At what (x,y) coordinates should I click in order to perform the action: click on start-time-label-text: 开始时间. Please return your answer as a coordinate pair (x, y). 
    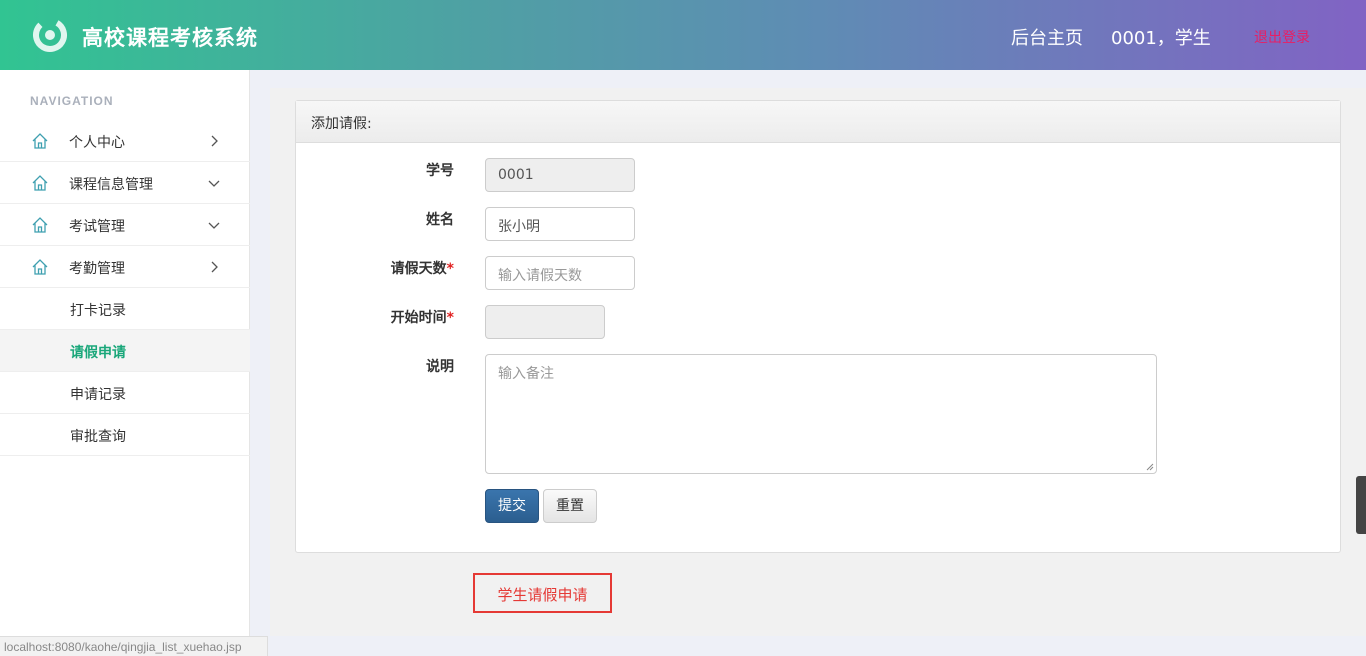
    Looking at the image, I should click on (418, 318).